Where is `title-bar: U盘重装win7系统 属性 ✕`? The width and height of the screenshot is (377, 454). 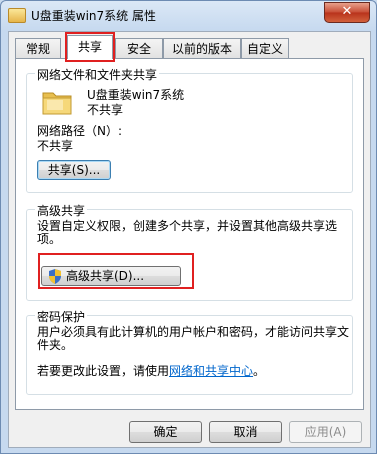
title-bar: U盘重装win7系统 属性 ✕ is located at coordinates (188, 15).